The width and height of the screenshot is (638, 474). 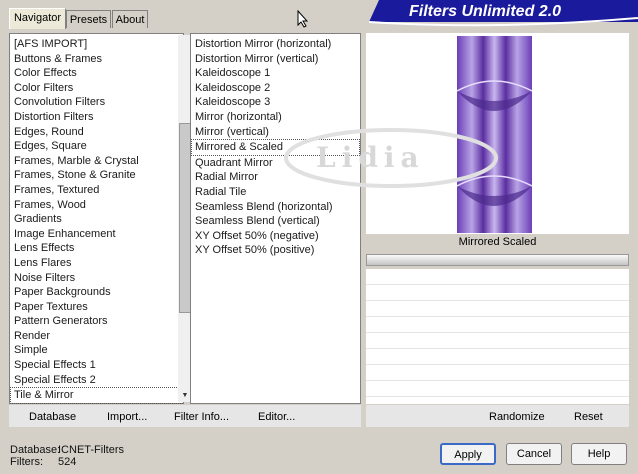 I want to click on filter-item: Distortion Mirror (horizontal), so click(x=275, y=44).